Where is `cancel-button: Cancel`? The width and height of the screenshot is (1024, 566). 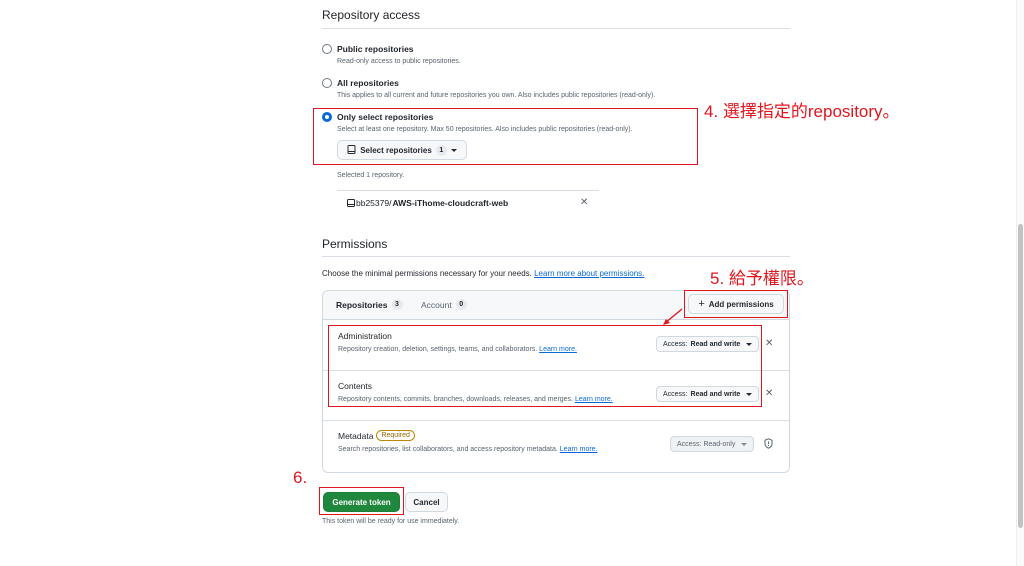 cancel-button: Cancel is located at coordinates (426, 502).